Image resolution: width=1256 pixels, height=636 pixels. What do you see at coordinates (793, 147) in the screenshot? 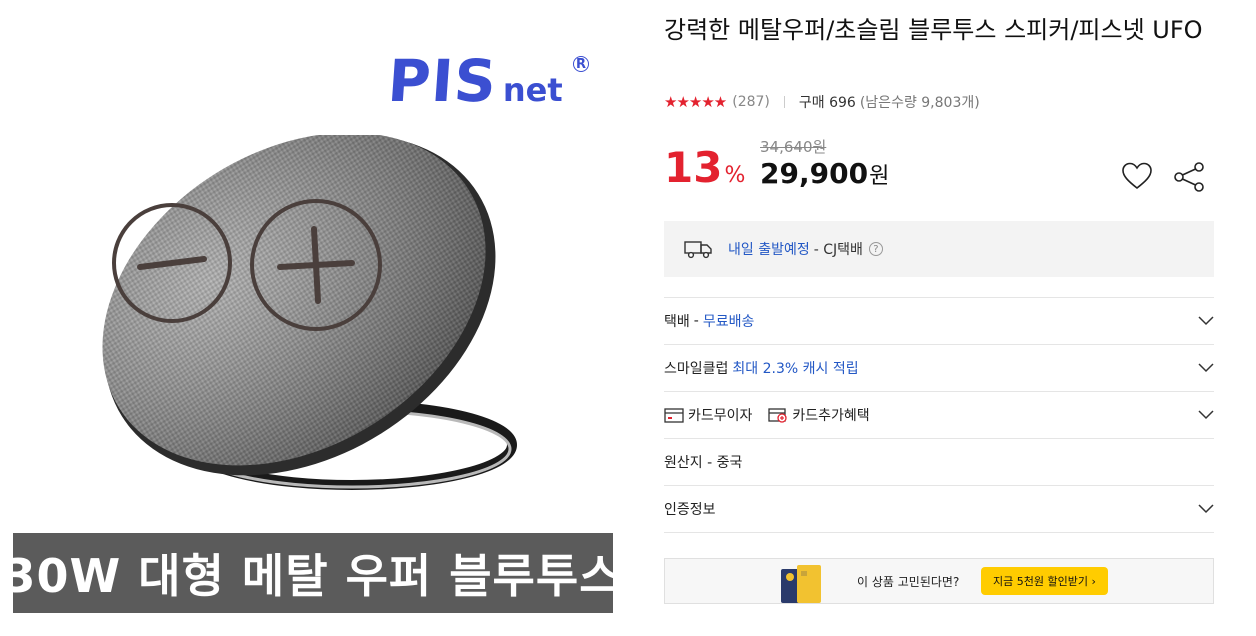
I see `original-price: 34,640원` at bounding box center [793, 147].